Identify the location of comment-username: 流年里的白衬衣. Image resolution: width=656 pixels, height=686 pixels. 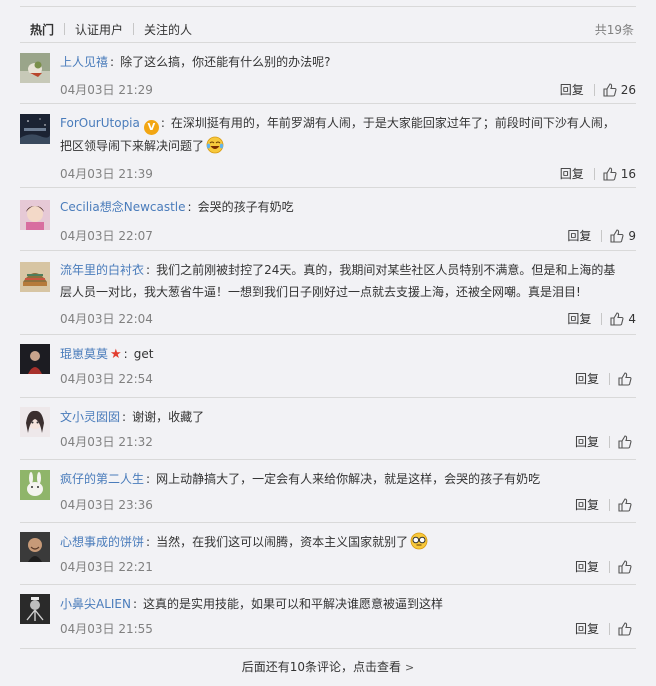
(102, 270).